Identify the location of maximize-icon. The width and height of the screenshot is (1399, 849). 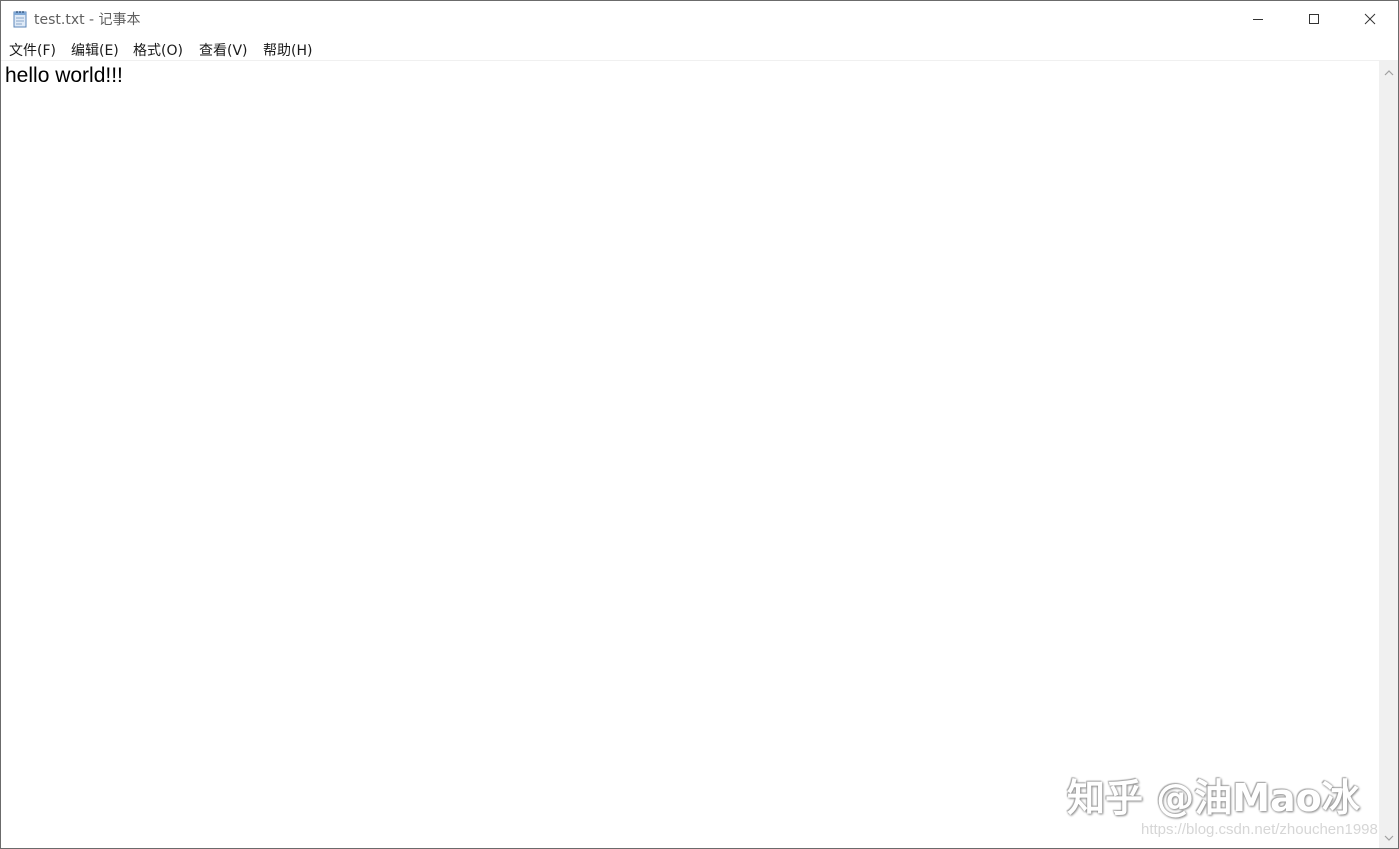
(1314, 19).